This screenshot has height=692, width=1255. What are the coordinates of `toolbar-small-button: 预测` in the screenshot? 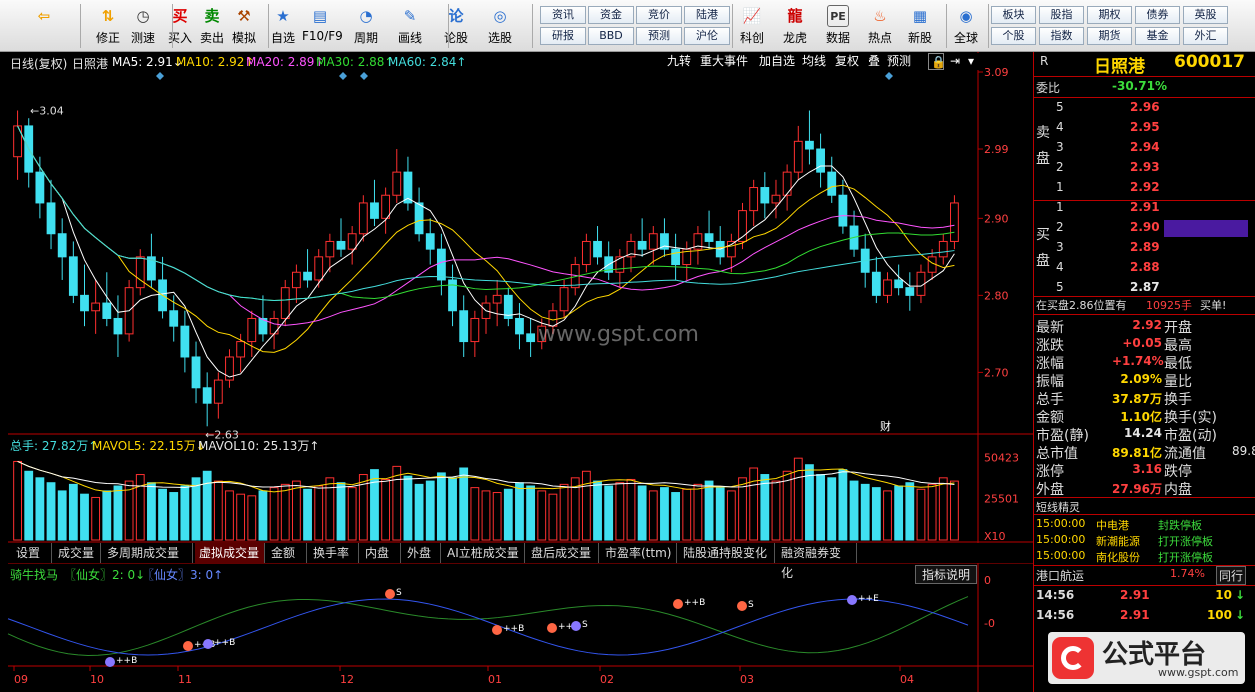 It's located at (659, 36).